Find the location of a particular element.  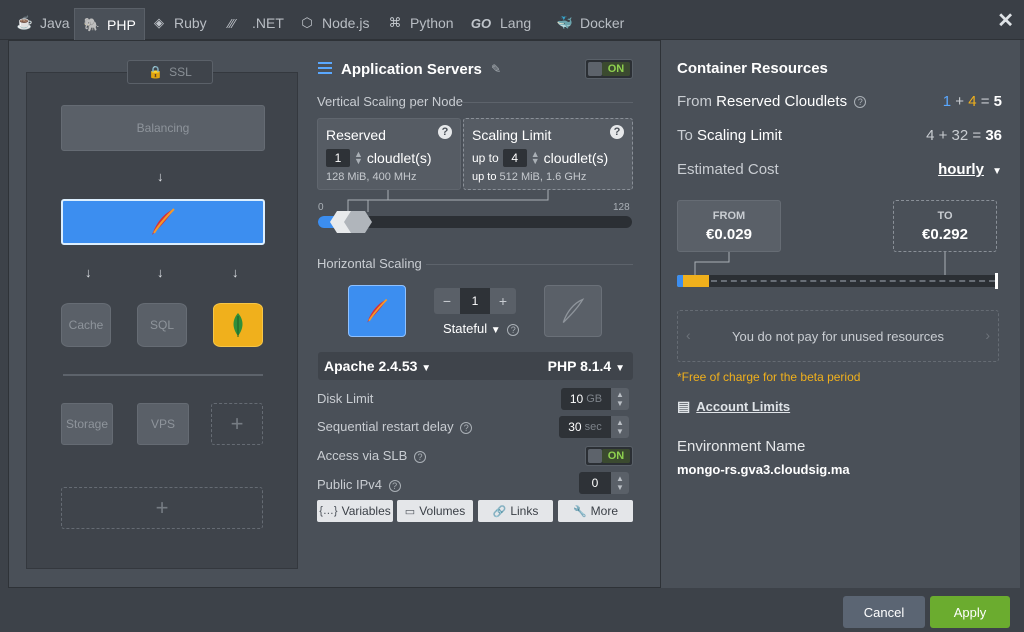

tab-php: 🐘 PHP is located at coordinates (109, 24).